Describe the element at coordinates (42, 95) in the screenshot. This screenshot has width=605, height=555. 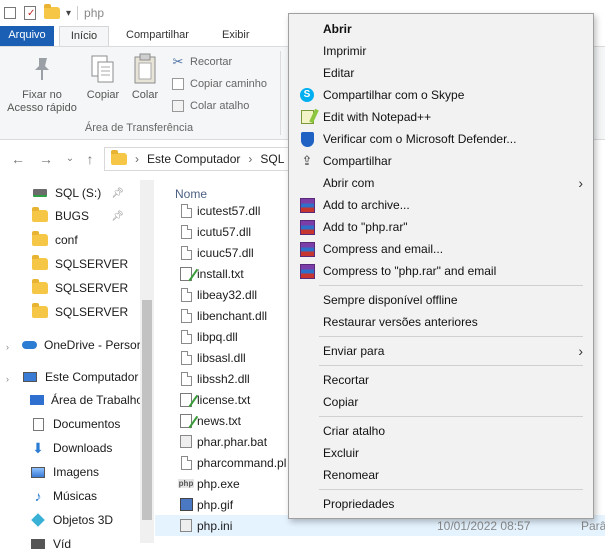
I see `pin-label-line1: Fixar no` at that location.